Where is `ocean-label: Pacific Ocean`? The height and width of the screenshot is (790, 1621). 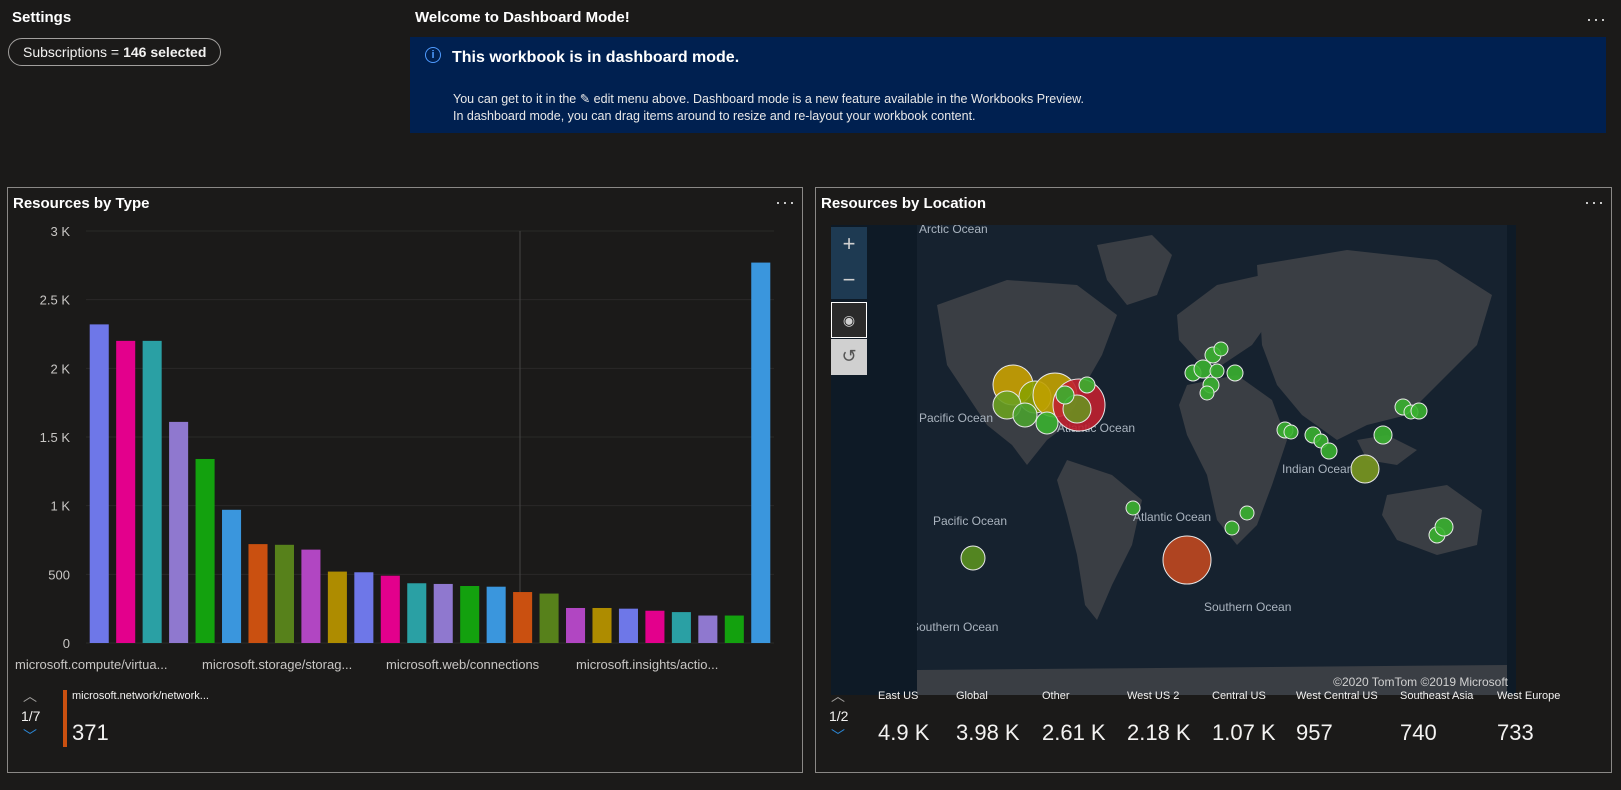
ocean-label: Pacific Ocean is located at coordinates (956, 418).